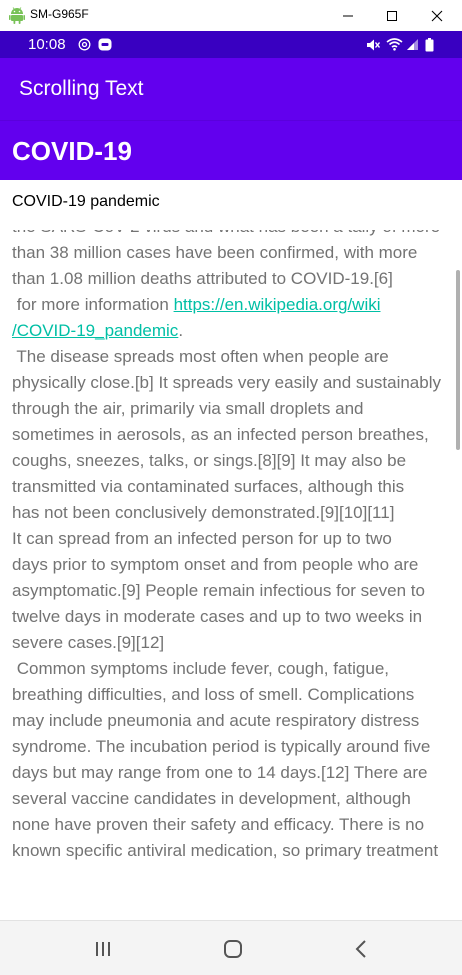  I want to click on app-title: Scrolling Text, so click(81, 88).